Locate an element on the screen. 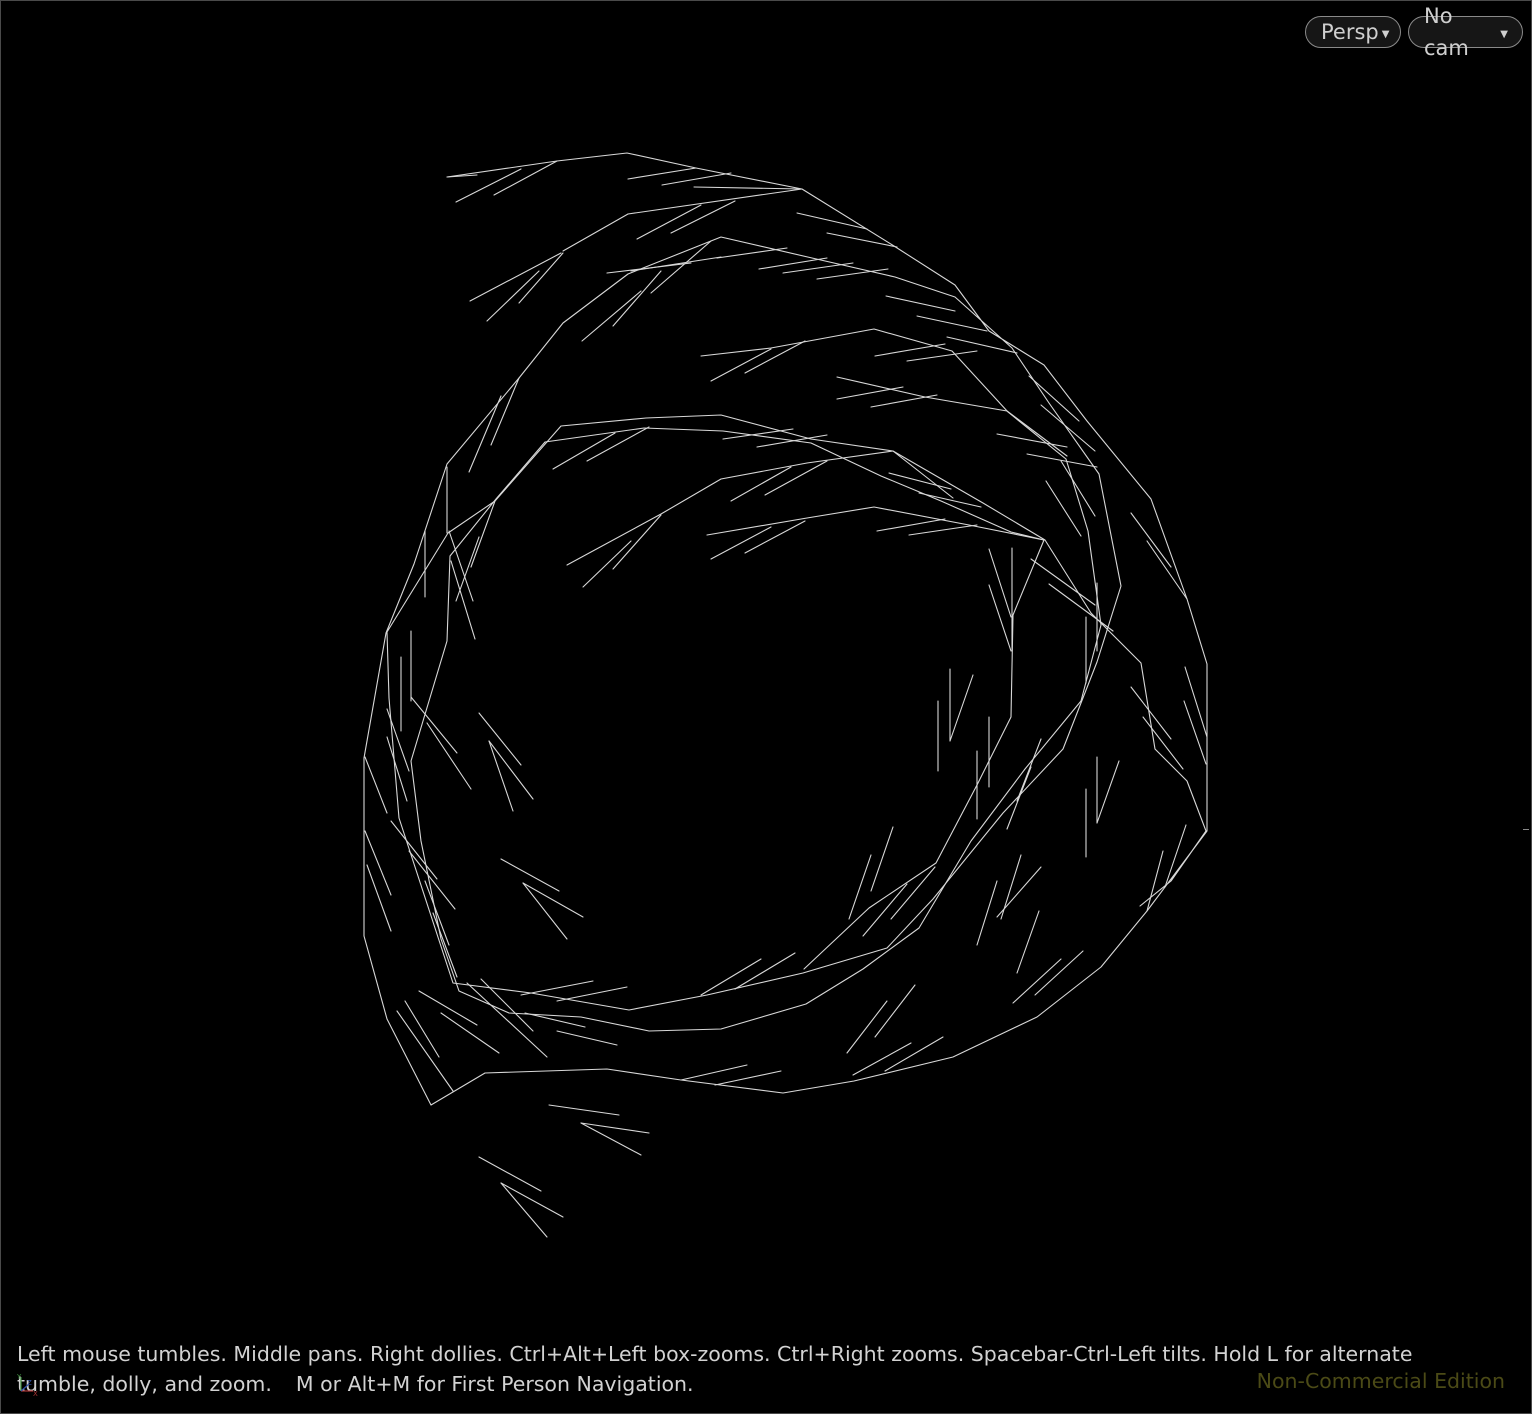 This screenshot has height=1414, width=1532. edition-watermark: Non-Commercial Edition is located at coordinates (1380, 1381).